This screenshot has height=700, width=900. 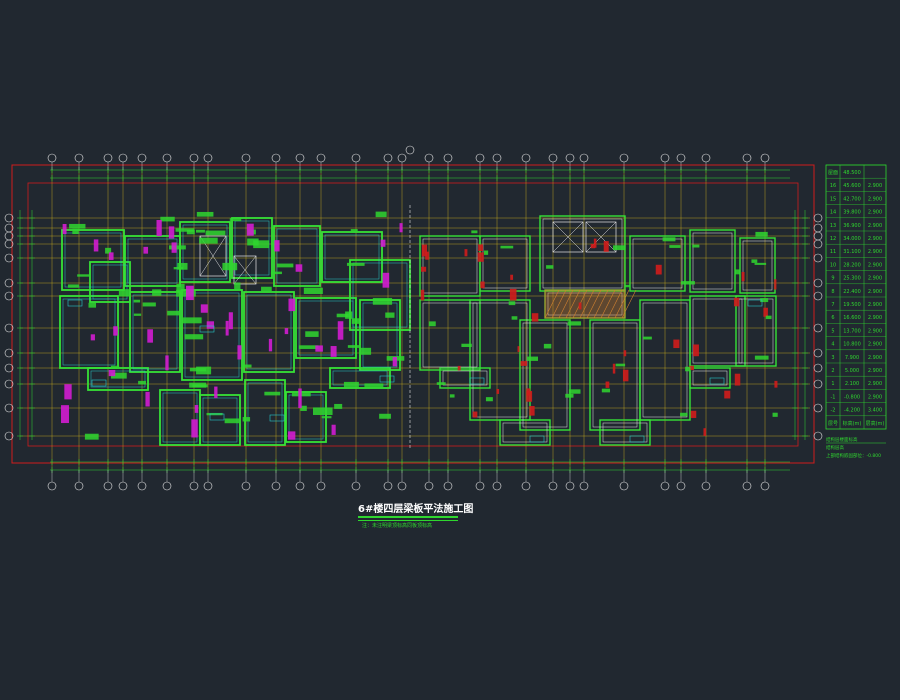 I want to click on table-floor-cell: 5, so click(x=832, y=331).